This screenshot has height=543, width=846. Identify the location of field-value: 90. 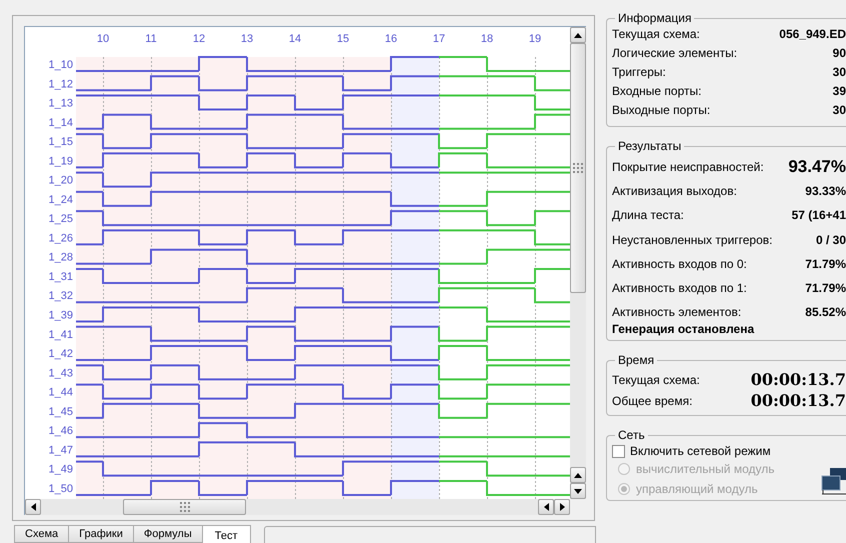
(839, 53).